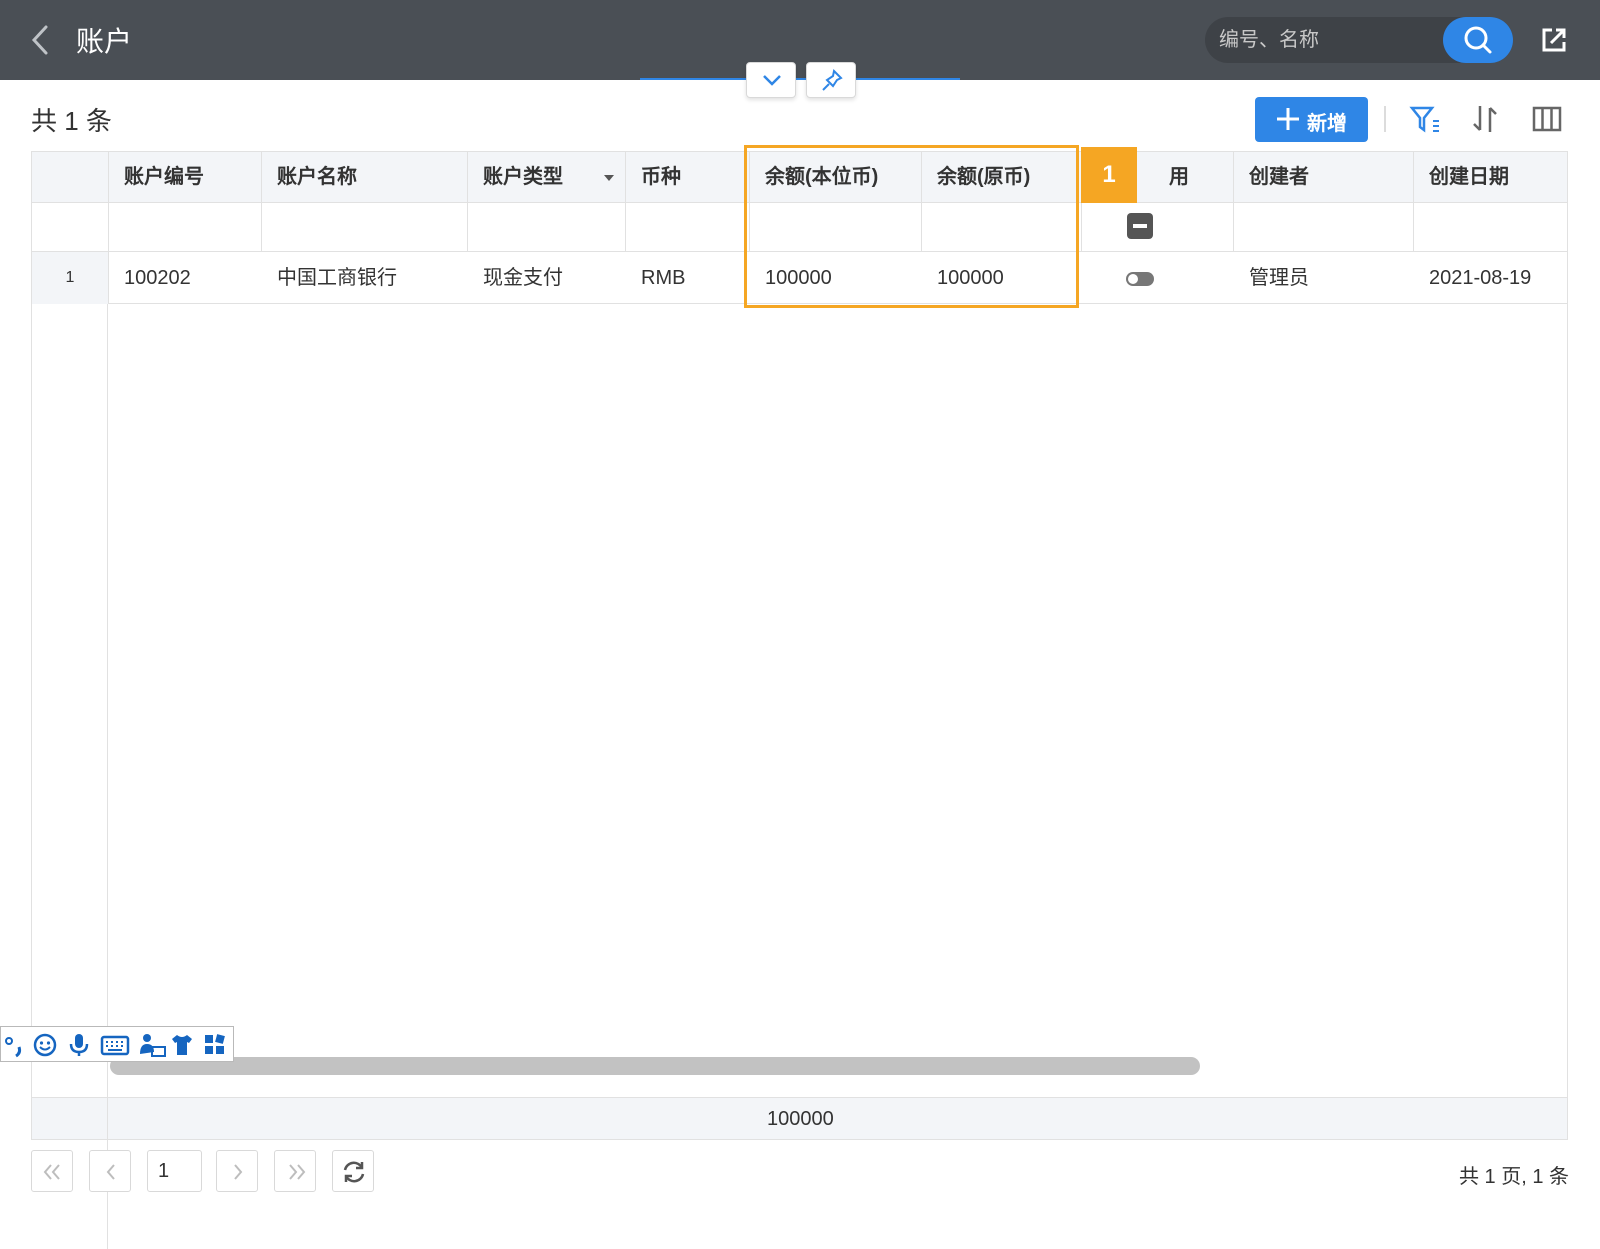 The width and height of the screenshot is (1600, 1249). Describe the element at coordinates (1327, 124) in the screenshot. I see `add-button-label: 新增` at that location.